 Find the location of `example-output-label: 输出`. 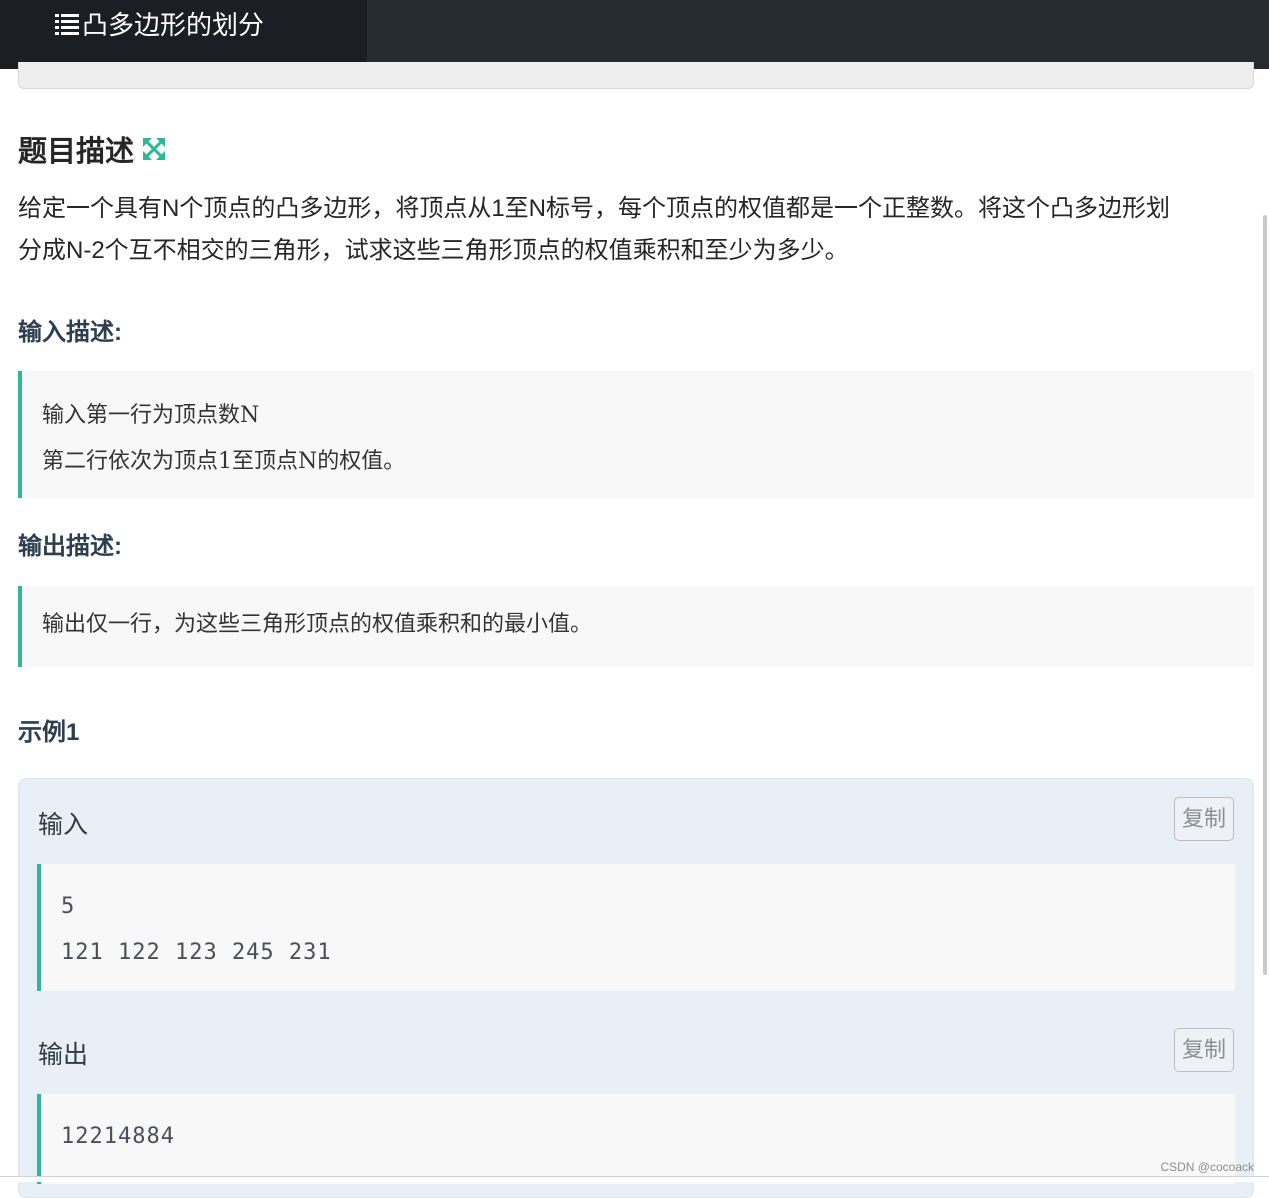

example-output-label: 输出 is located at coordinates (63, 1055).